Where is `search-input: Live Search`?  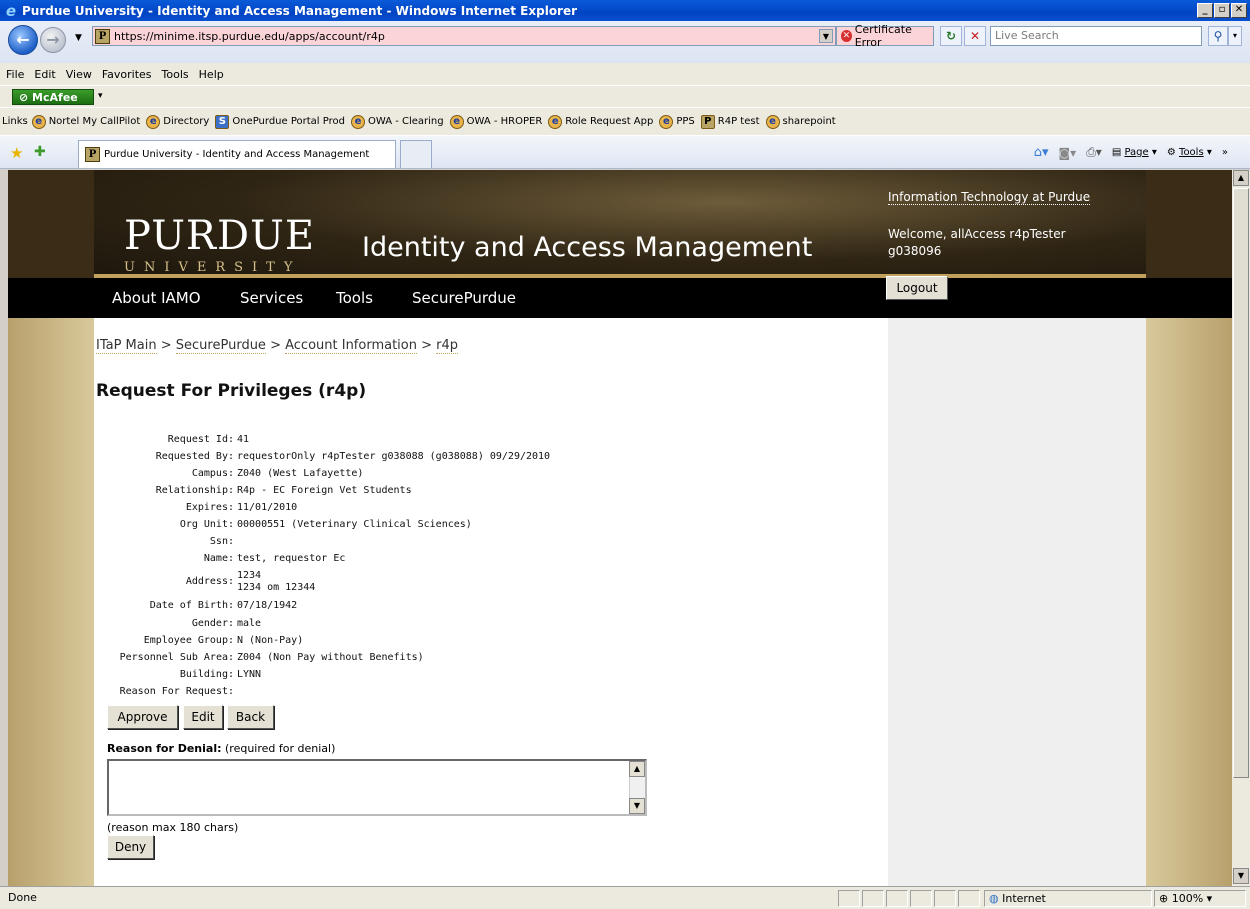 search-input: Live Search is located at coordinates (1096, 36).